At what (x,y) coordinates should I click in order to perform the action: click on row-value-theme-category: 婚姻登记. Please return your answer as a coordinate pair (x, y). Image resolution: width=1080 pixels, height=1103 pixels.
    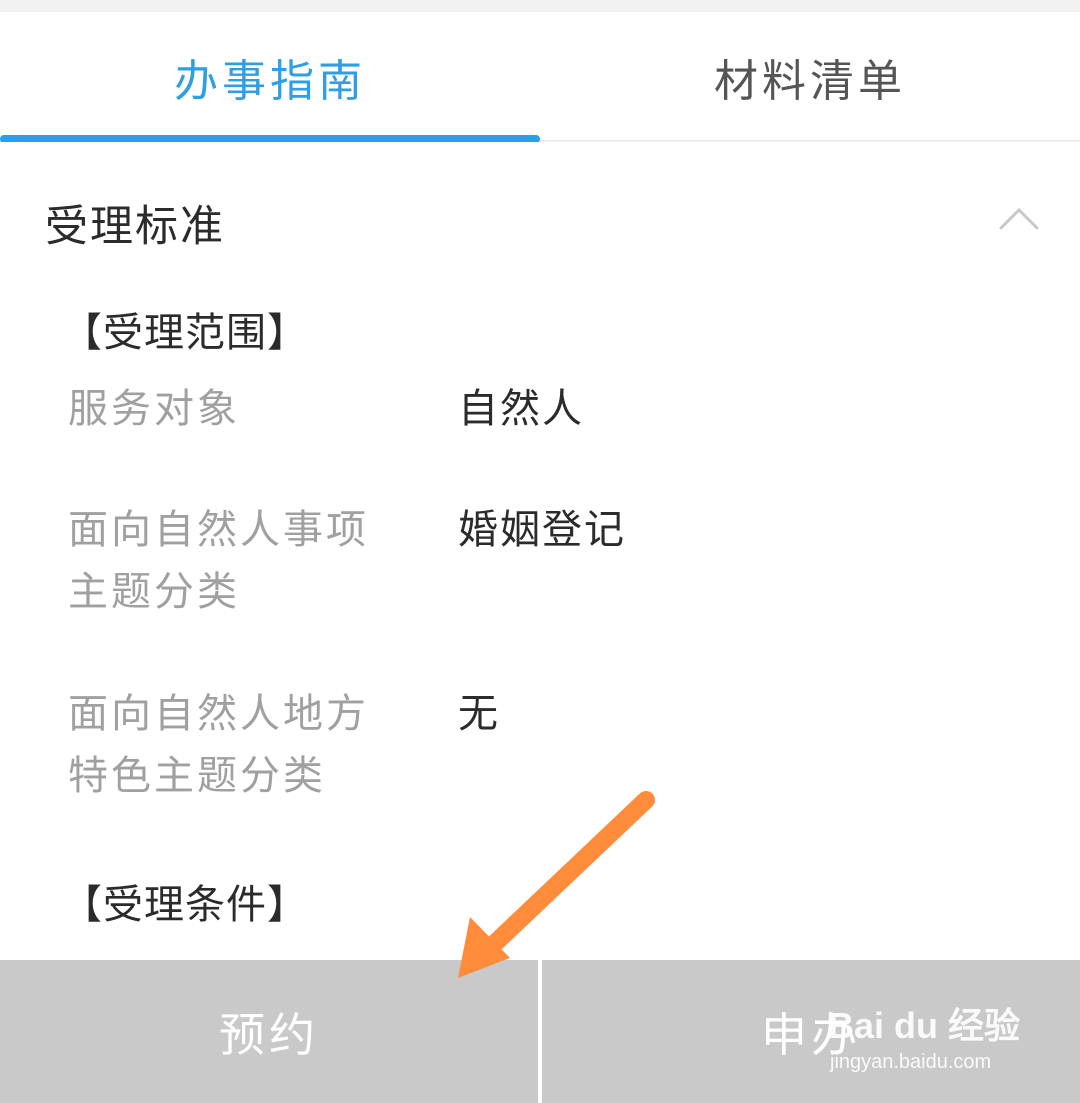
    Looking at the image, I should click on (542, 530).